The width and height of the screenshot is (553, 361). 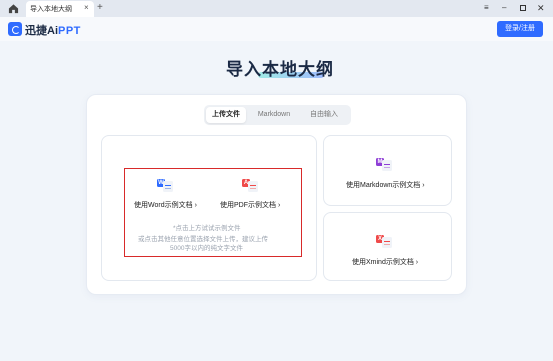 I want to click on markdown-sample-link: 使用Markdown示例文档 ›, so click(x=385, y=185).